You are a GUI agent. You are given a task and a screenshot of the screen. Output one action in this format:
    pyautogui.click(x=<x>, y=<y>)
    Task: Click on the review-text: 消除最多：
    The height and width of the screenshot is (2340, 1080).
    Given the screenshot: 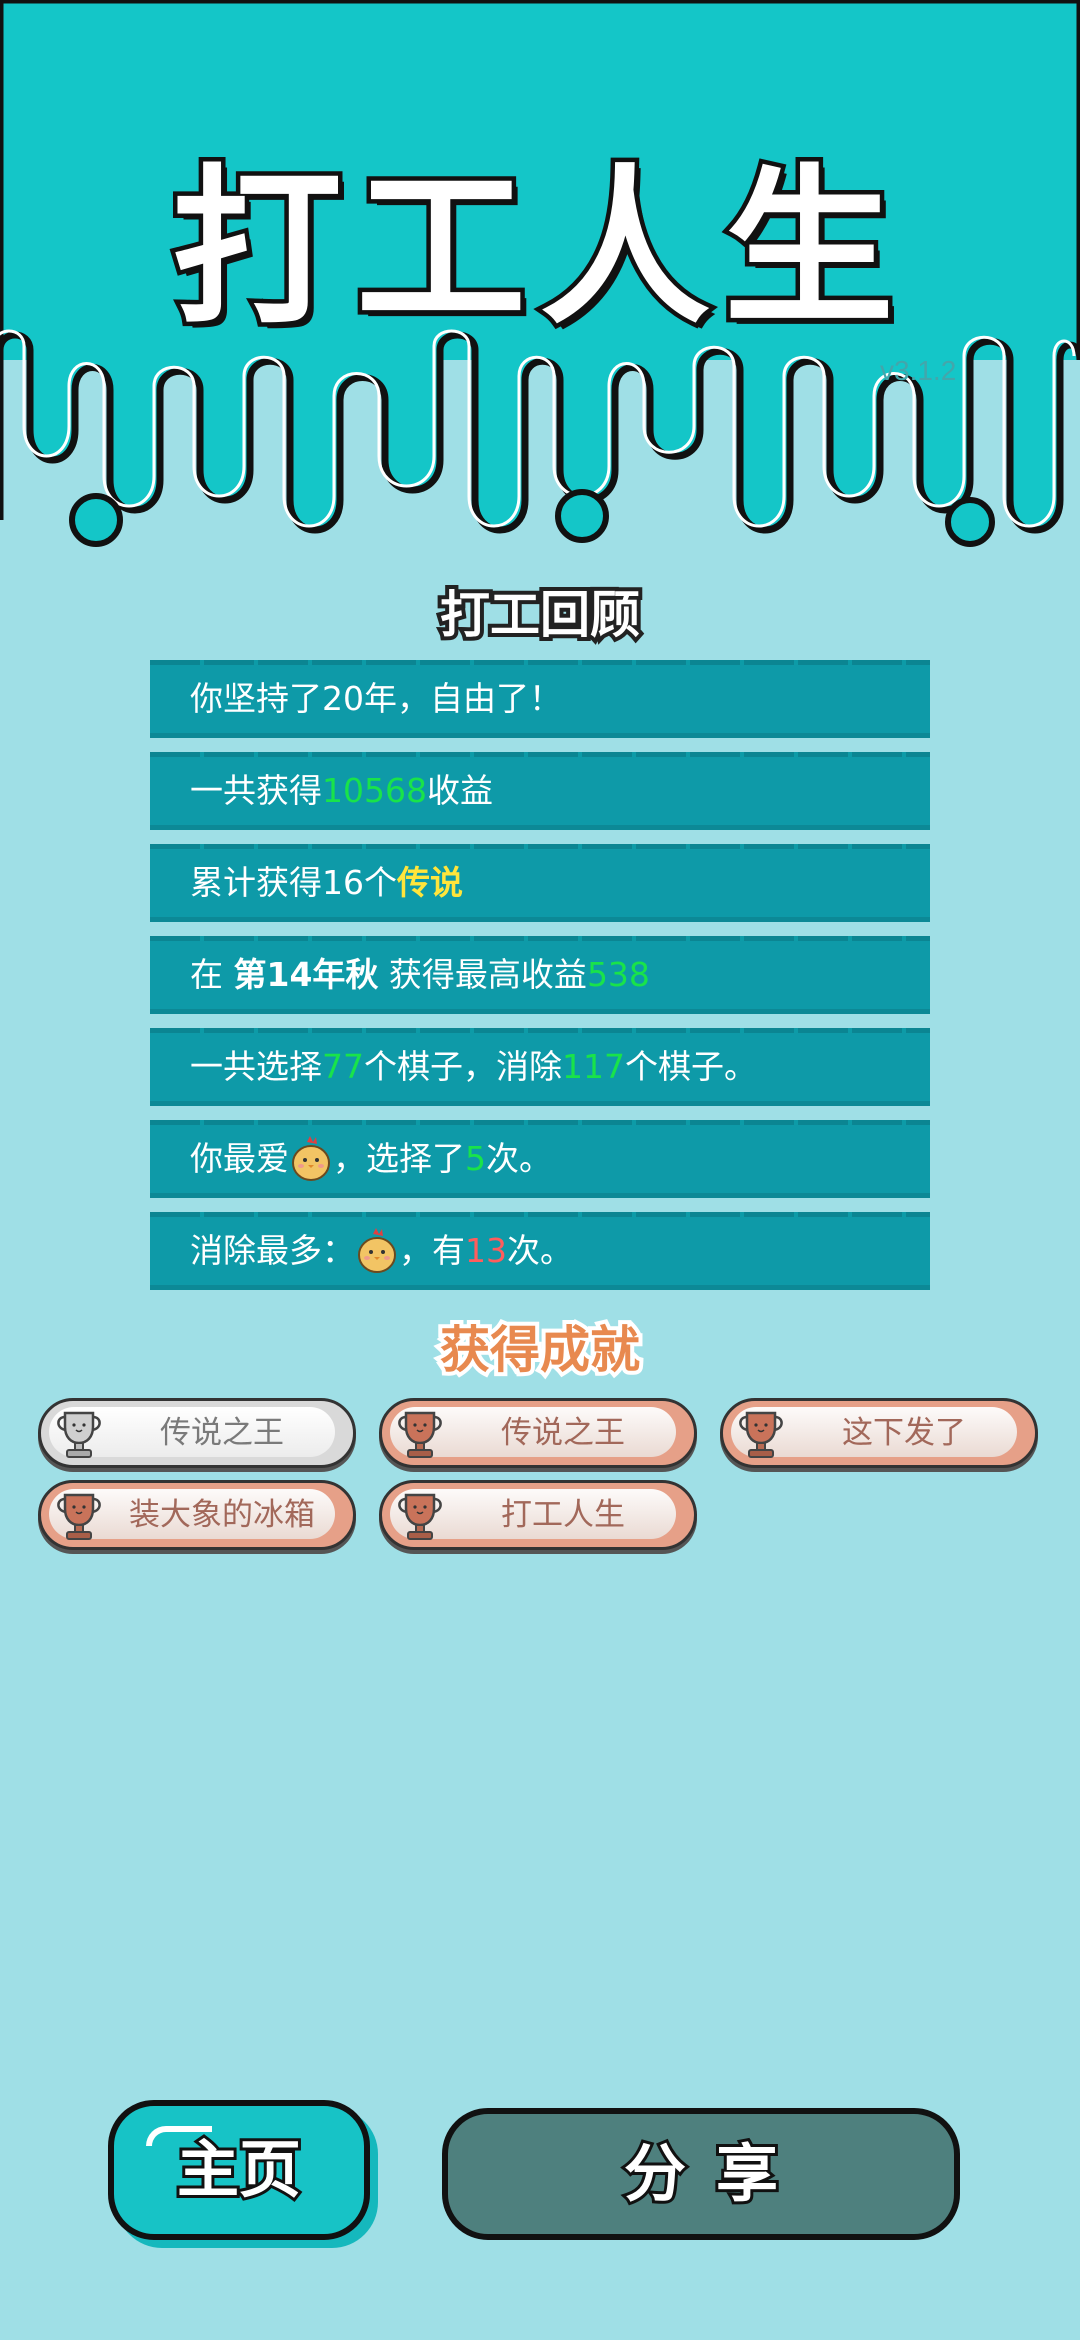 What is the action you would take?
    pyautogui.click(x=272, y=1250)
    